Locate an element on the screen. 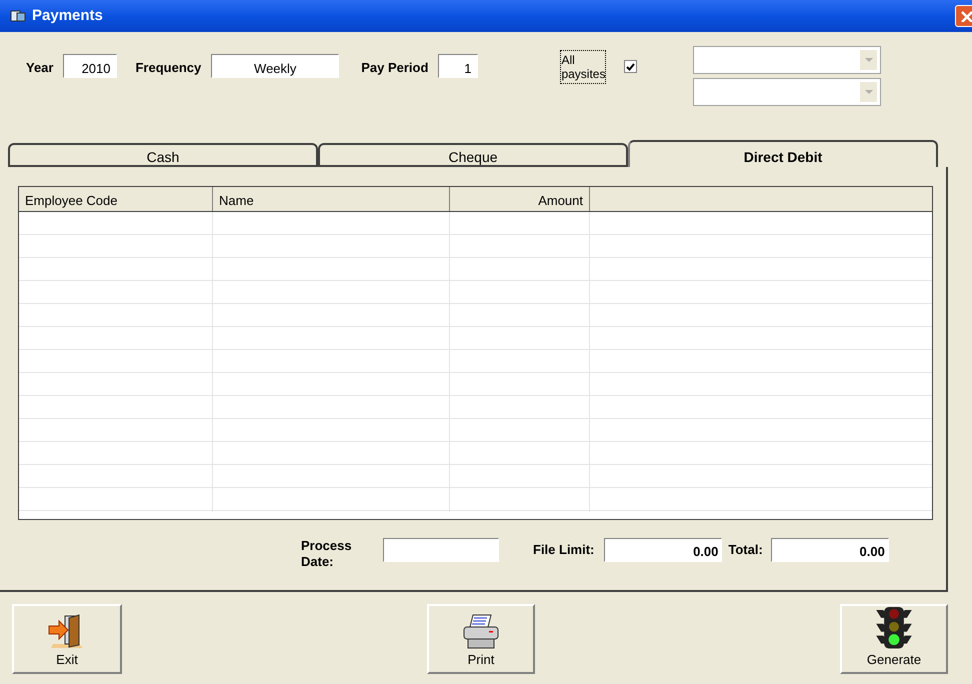  traffic-light-icon is located at coordinates (894, 628).